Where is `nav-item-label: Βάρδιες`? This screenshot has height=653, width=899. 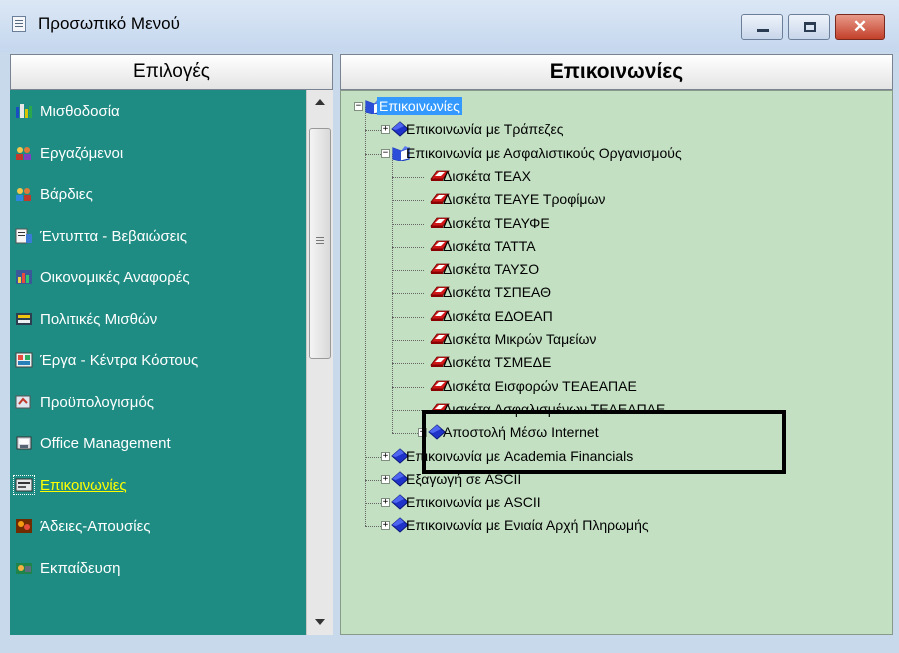 nav-item-label: Βάρδιες is located at coordinates (66, 194).